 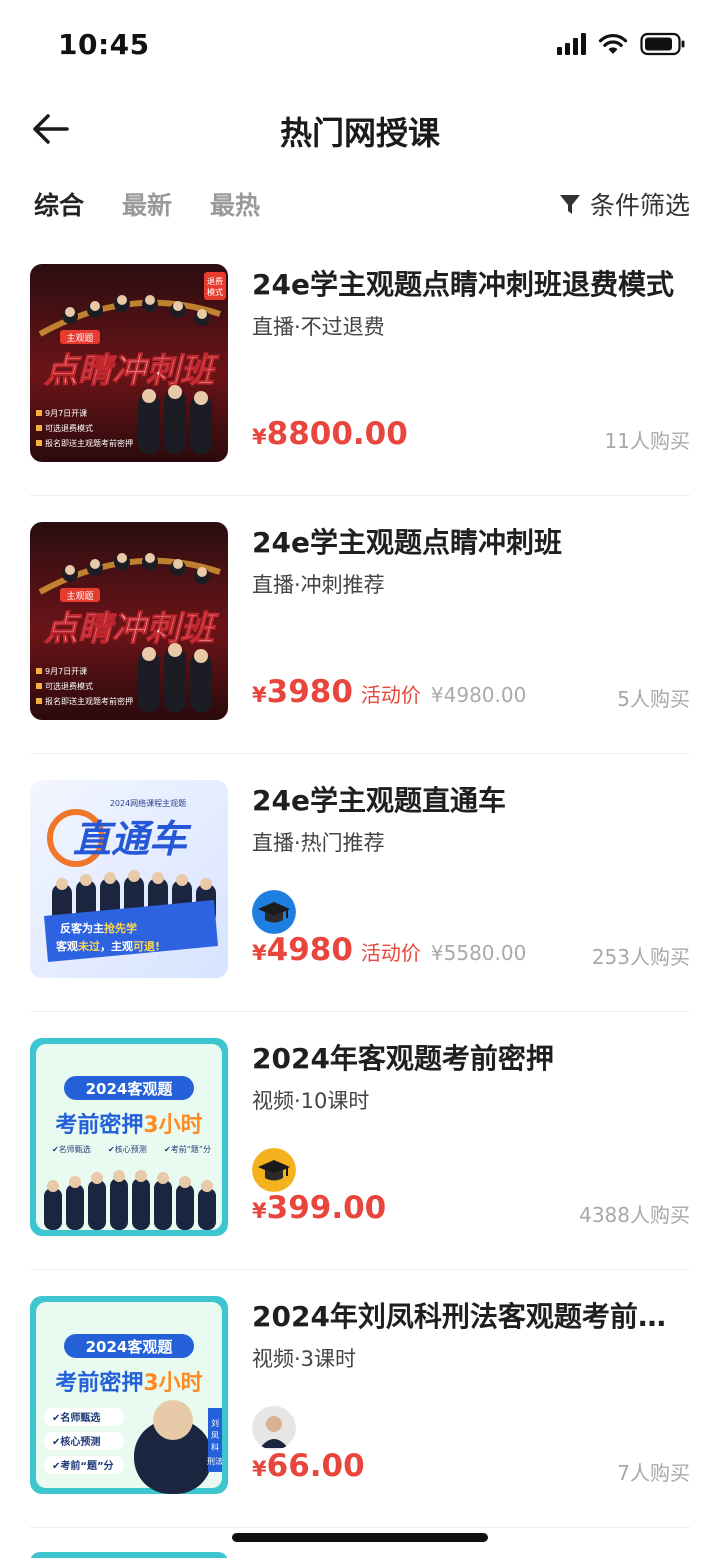 I want to click on svg-text: 反客为主抢先学, so click(x=98, y=928).